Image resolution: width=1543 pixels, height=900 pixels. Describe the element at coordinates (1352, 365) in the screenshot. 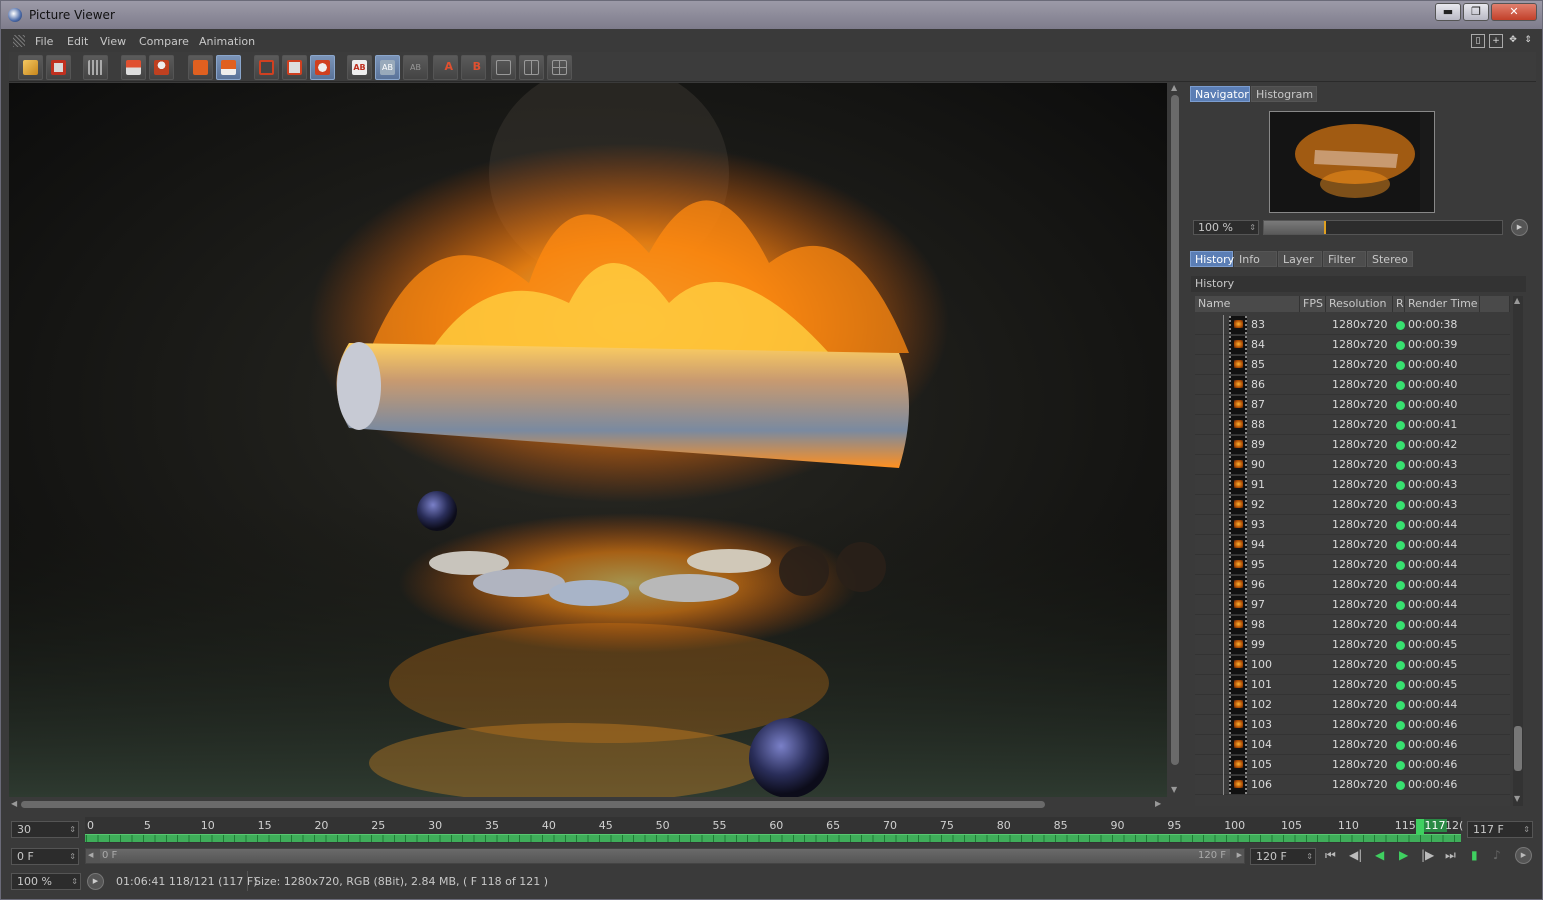

I see `history-row: 85 1280x720 00:00:40` at that location.